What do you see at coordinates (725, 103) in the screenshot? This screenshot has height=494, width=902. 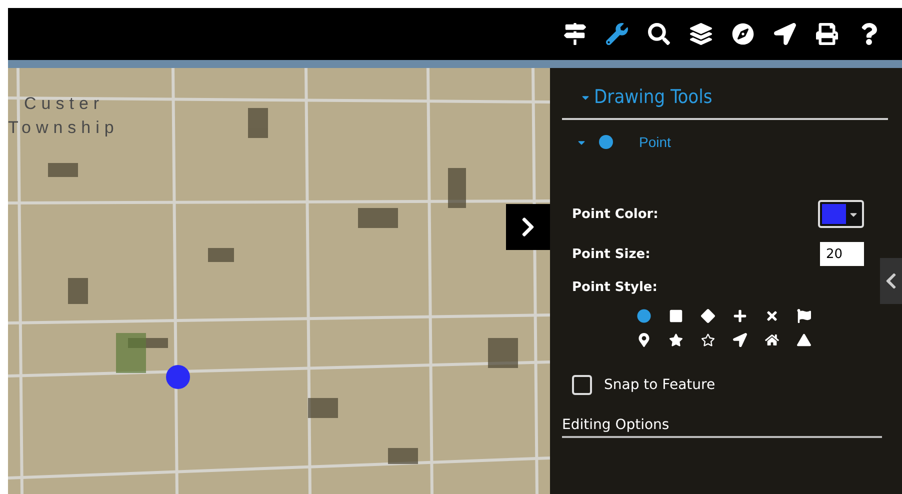 I see `drawing-tools-header: Drawing Tools` at bounding box center [725, 103].